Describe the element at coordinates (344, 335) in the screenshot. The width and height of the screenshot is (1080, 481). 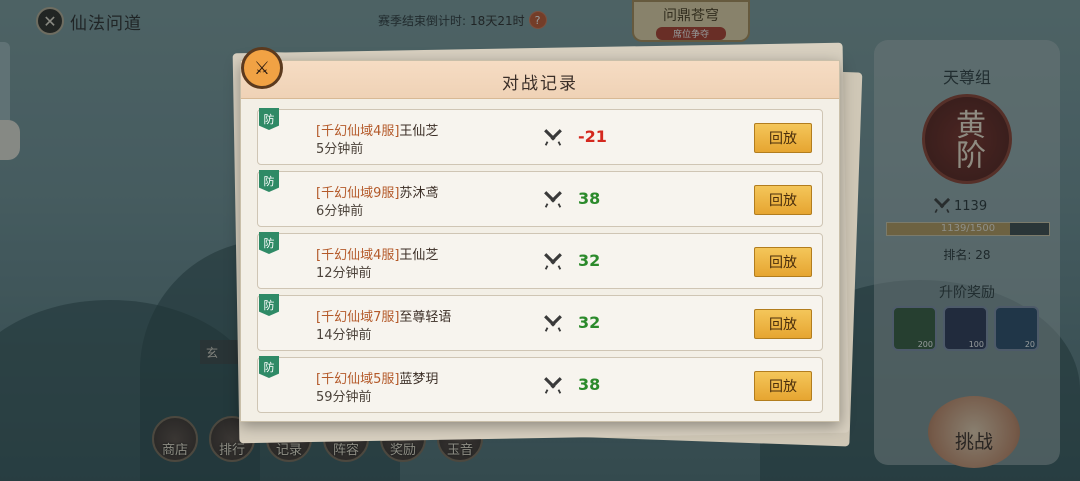
I see `record-time: 14分钟前` at that location.